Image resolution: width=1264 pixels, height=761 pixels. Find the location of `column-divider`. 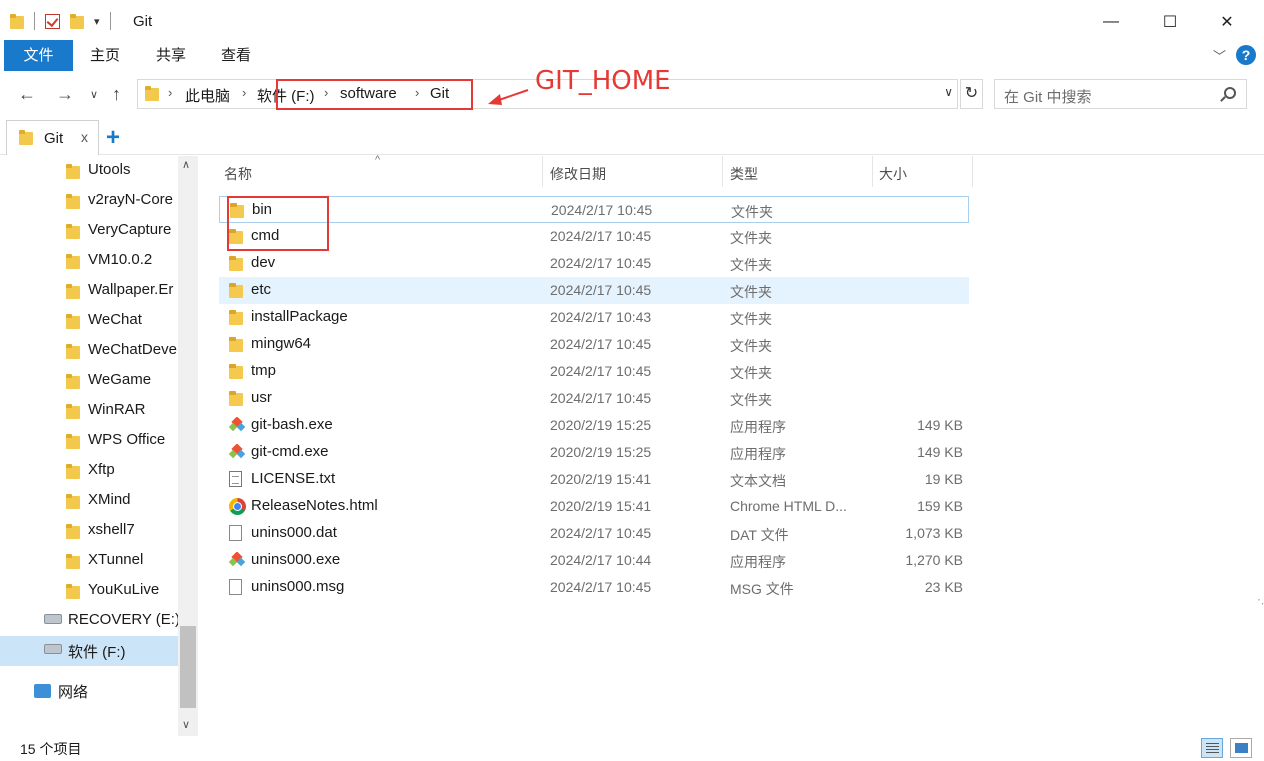

column-divider is located at coordinates (972, 171).